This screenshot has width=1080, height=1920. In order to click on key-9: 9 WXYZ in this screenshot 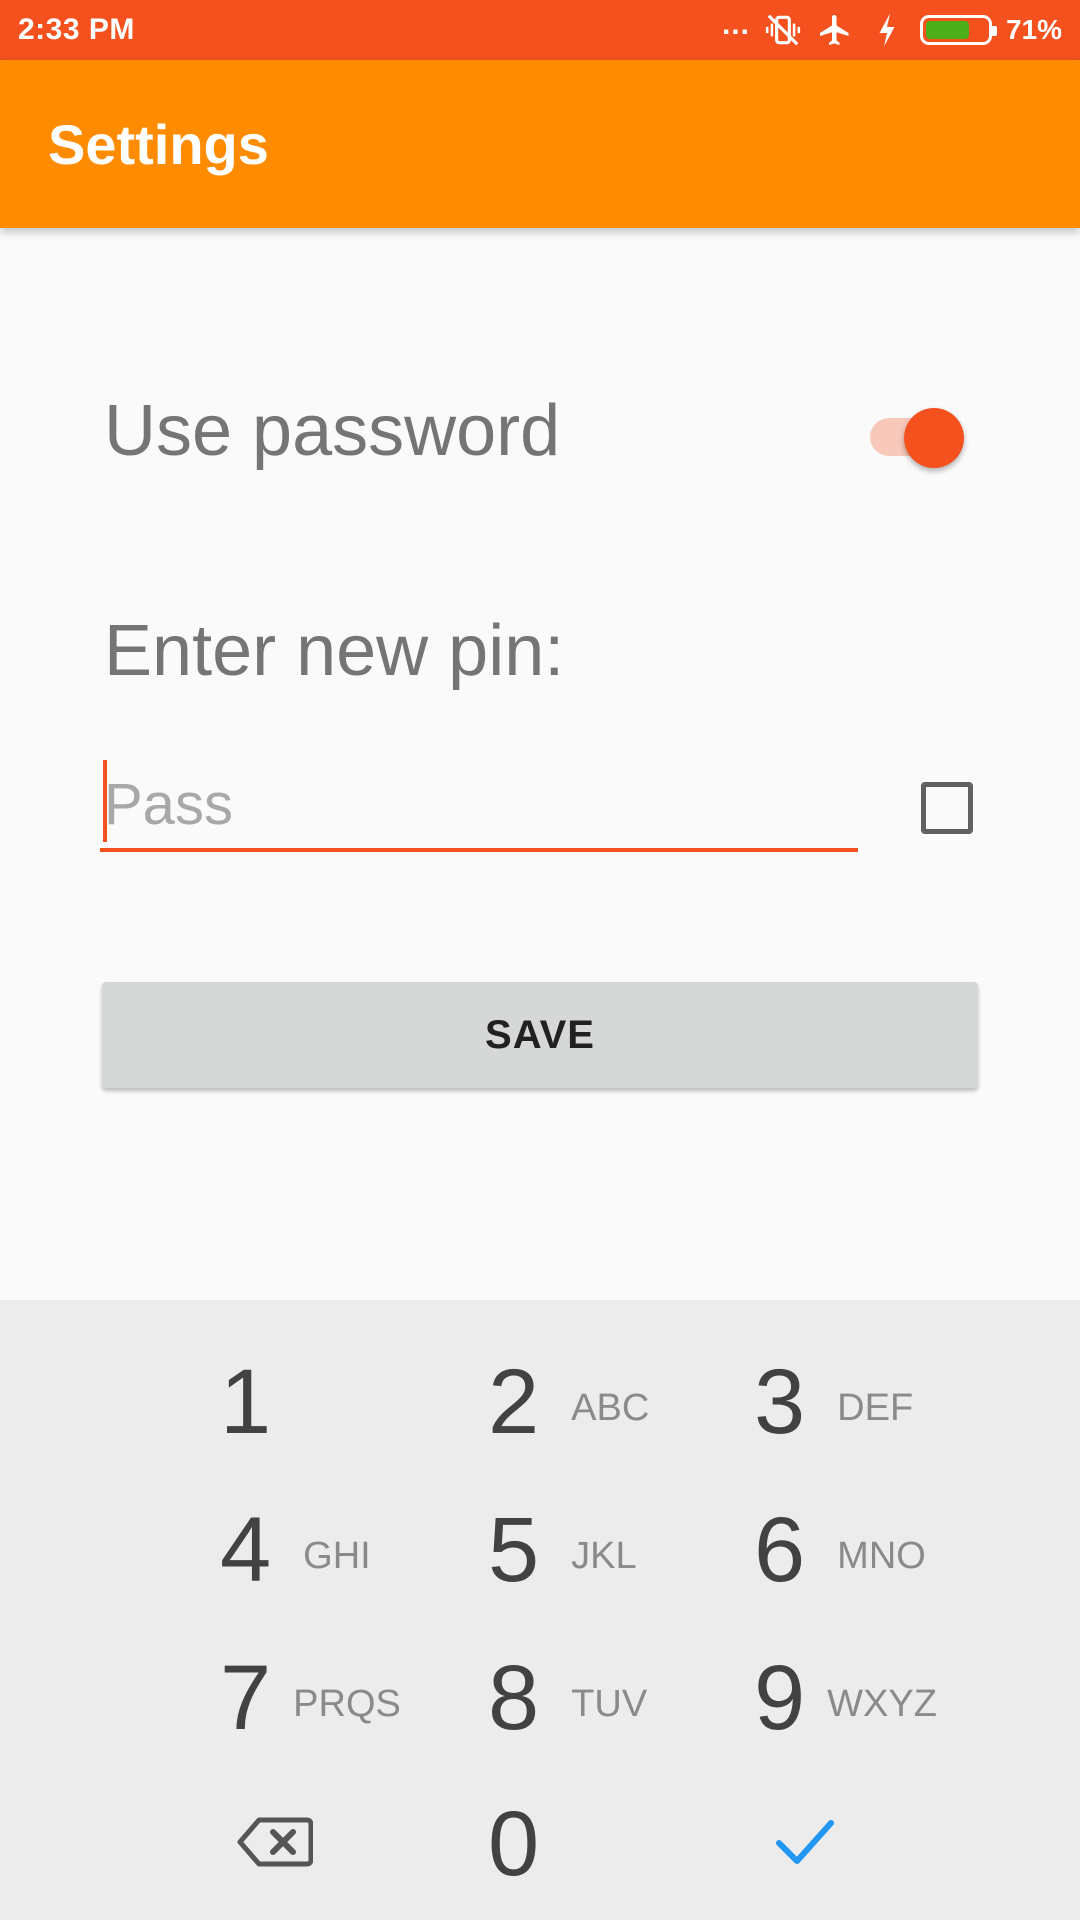, I will do `click(874, 1698)`.